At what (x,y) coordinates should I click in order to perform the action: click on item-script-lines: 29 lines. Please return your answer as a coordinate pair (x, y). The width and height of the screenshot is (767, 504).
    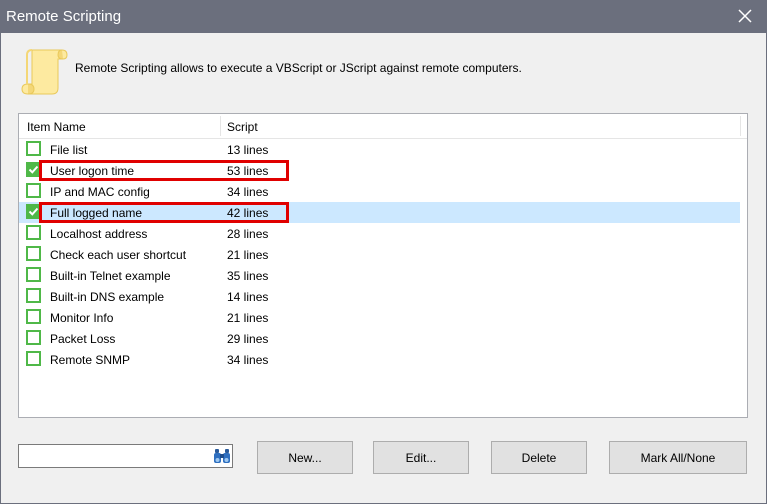
    Looking at the image, I should click on (248, 339).